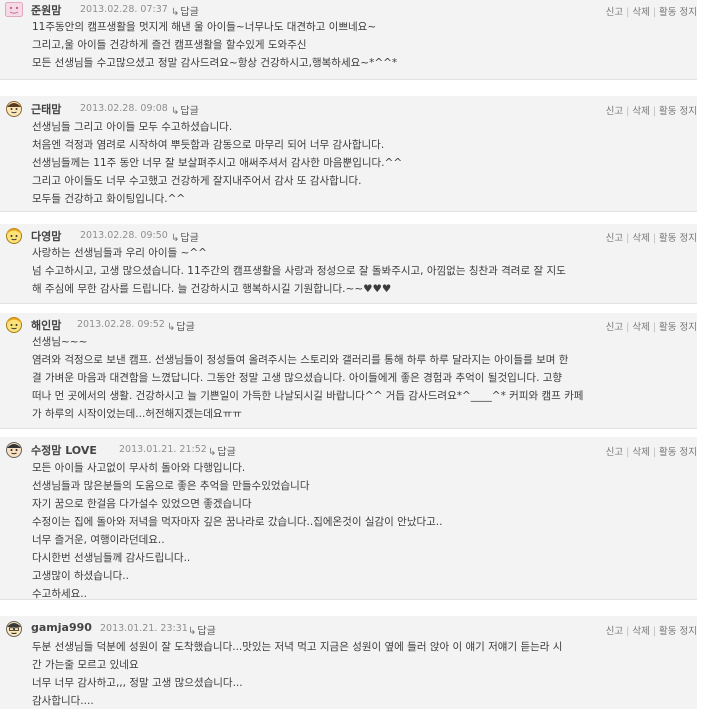 This screenshot has width=707, height=710. I want to click on comment-line: 다시한번 선생님들께 감사드립니다.., so click(111, 558).